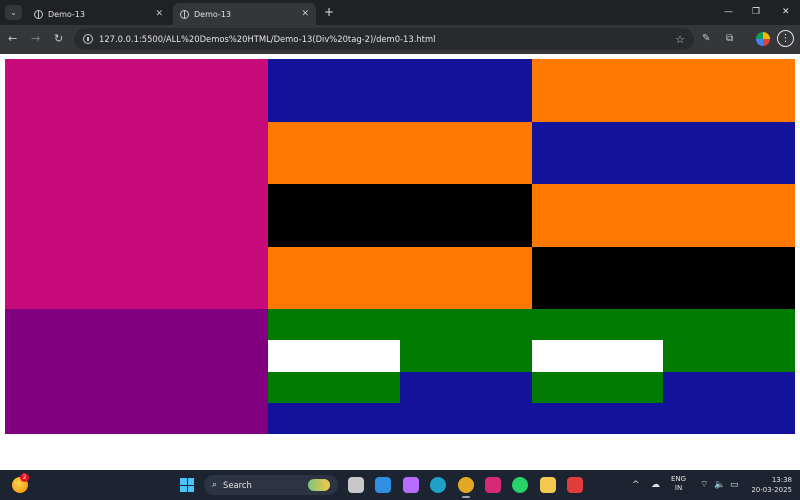  I want to click on notification-badge: 2, so click(24, 477).